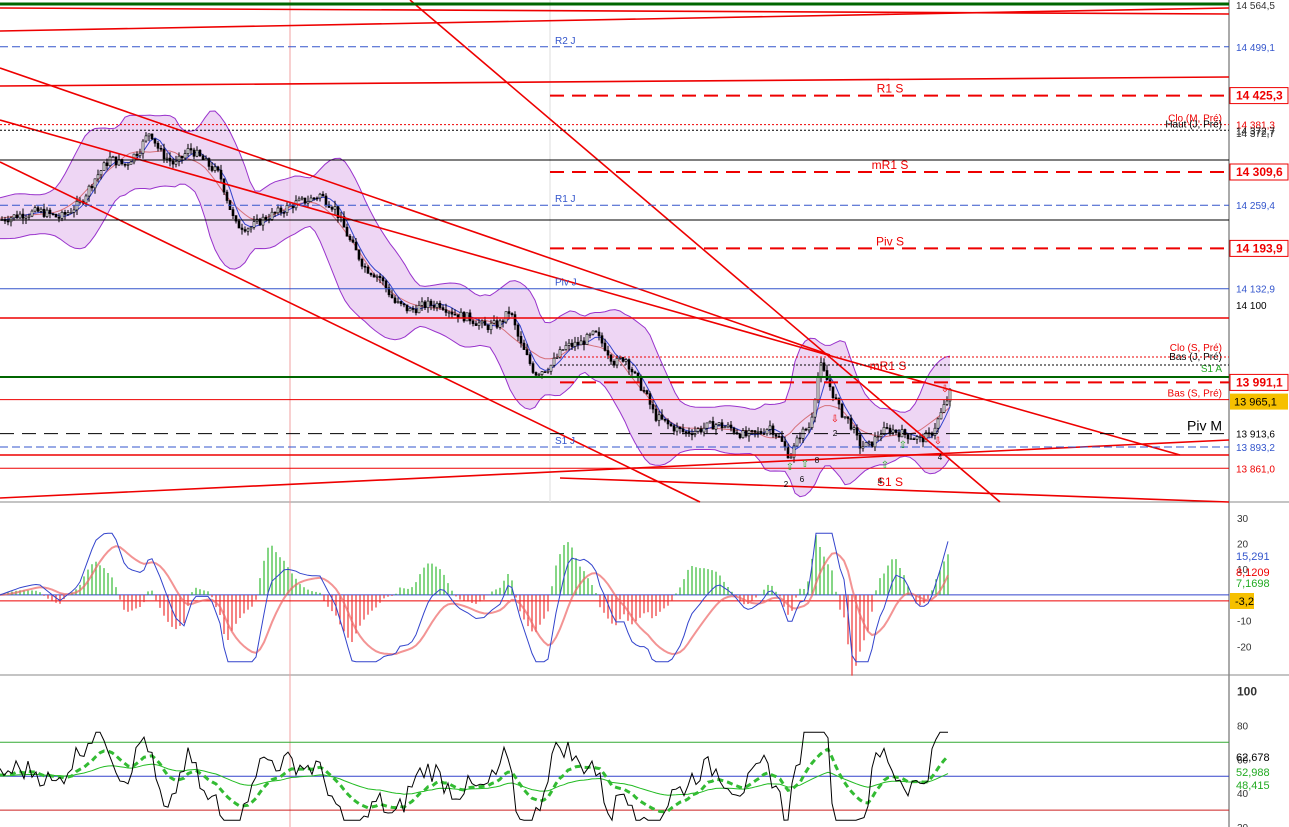 The height and width of the screenshot is (827, 1289). Describe the element at coordinates (1255, 448) in the screenshot. I see `price-tag: 13 893,2` at that location.